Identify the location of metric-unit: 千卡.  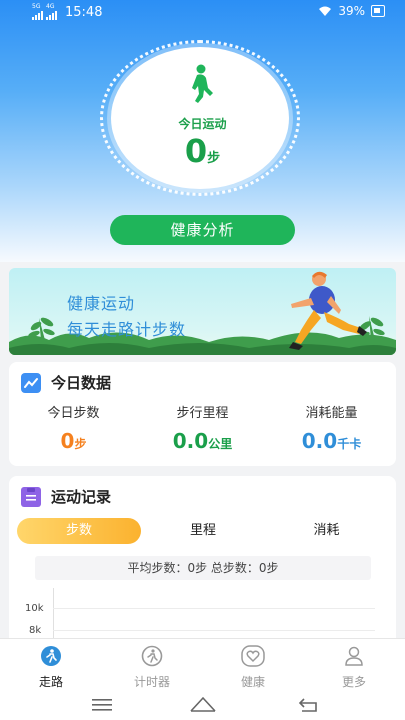
(349, 444).